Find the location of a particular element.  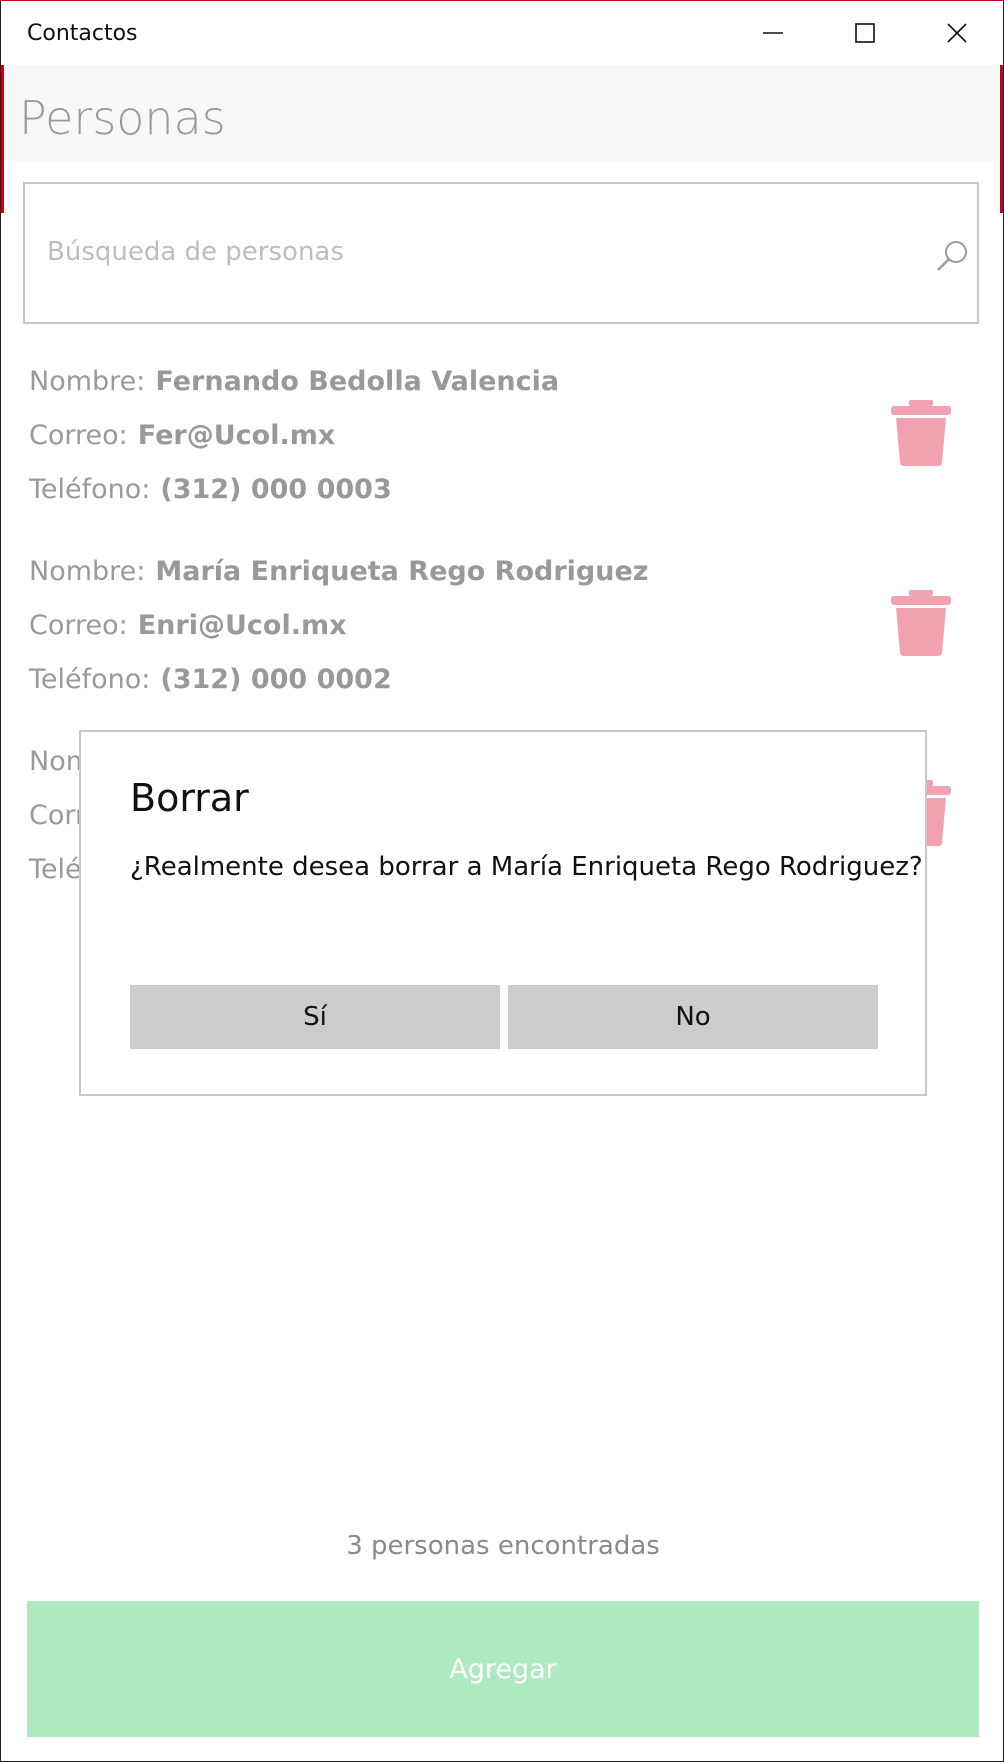

confirm-yes-button: Sí is located at coordinates (315, 1017).